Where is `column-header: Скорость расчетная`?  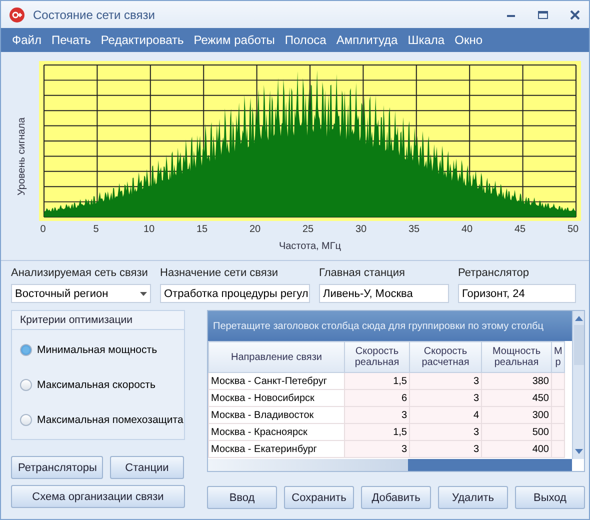
column-header: Скорость расчетная is located at coordinates (446, 357).